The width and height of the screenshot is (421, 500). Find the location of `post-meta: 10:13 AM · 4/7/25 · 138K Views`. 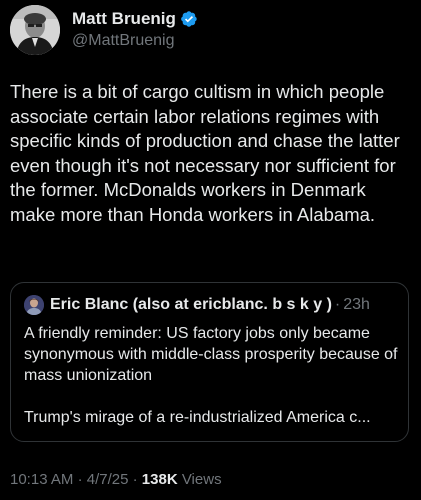

post-meta: 10:13 AM · 4/7/25 · 138K Views is located at coordinates (116, 480).